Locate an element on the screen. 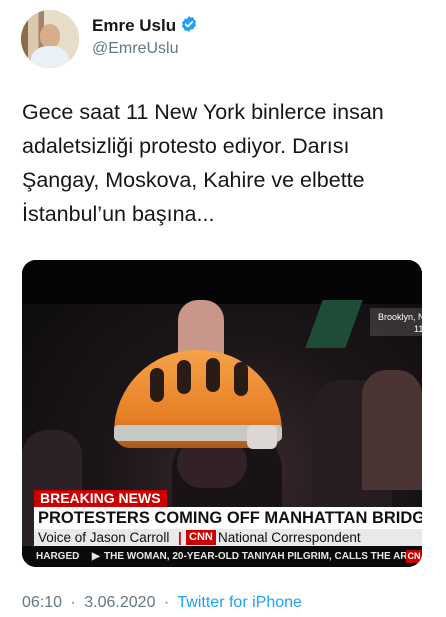  tweet-source-link: Twitter for iPhone is located at coordinates (239, 602).